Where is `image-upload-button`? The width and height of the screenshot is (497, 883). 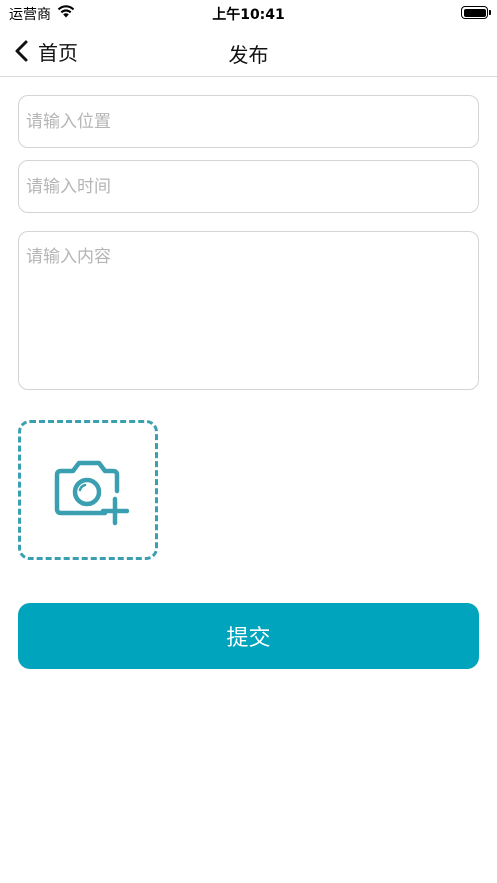
image-upload-button is located at coordinates (88, 490).